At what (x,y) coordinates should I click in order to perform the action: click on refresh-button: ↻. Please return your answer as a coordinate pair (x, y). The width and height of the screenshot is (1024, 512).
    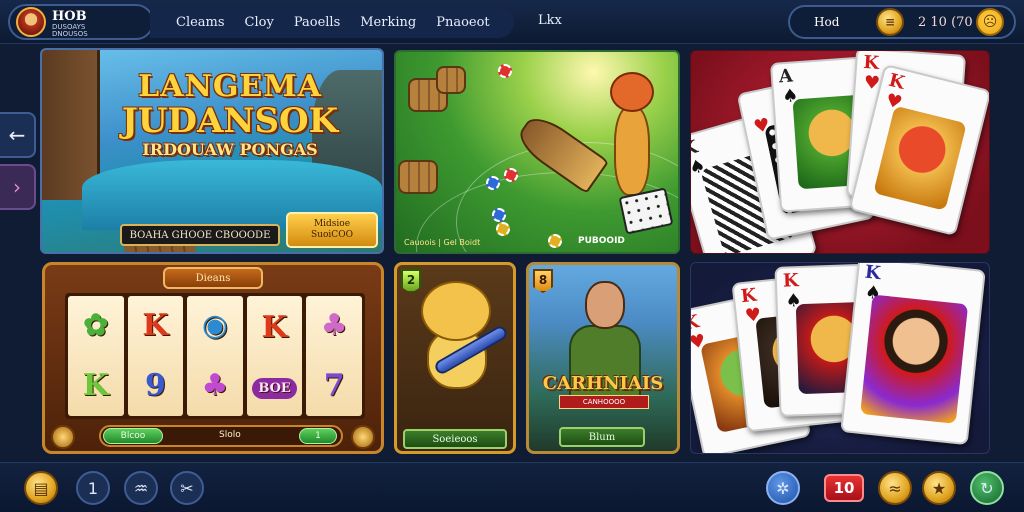
    Looking at the image, I should click on (987, 488).